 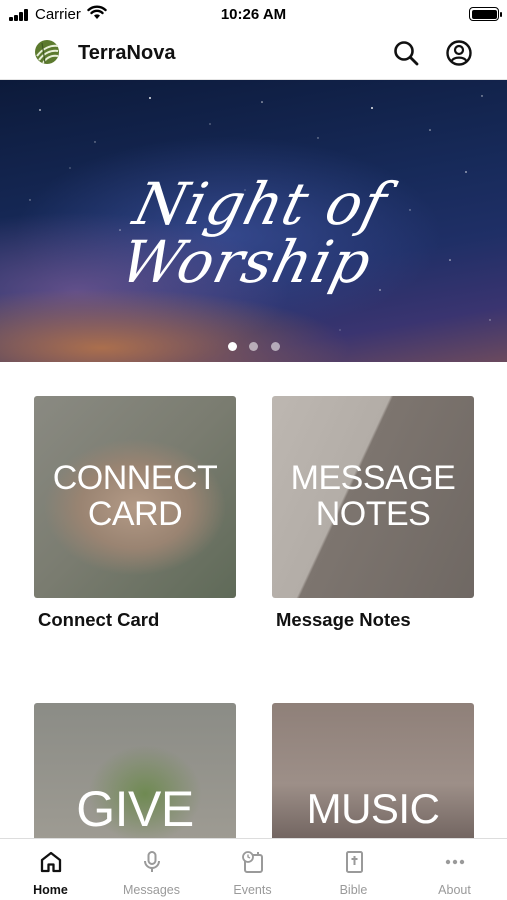 I want to click on notebook-image: MESSAGE NOTES, so click(x=373, y=497).